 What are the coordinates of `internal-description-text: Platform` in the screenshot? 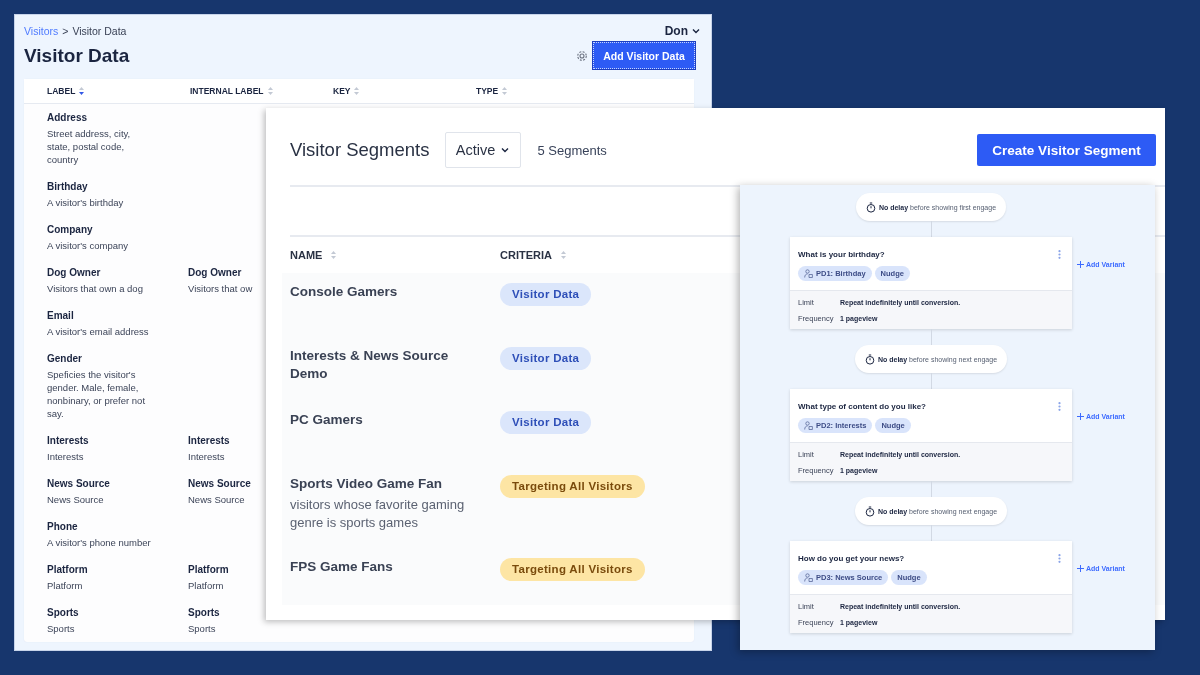 It's located at (206, 585).